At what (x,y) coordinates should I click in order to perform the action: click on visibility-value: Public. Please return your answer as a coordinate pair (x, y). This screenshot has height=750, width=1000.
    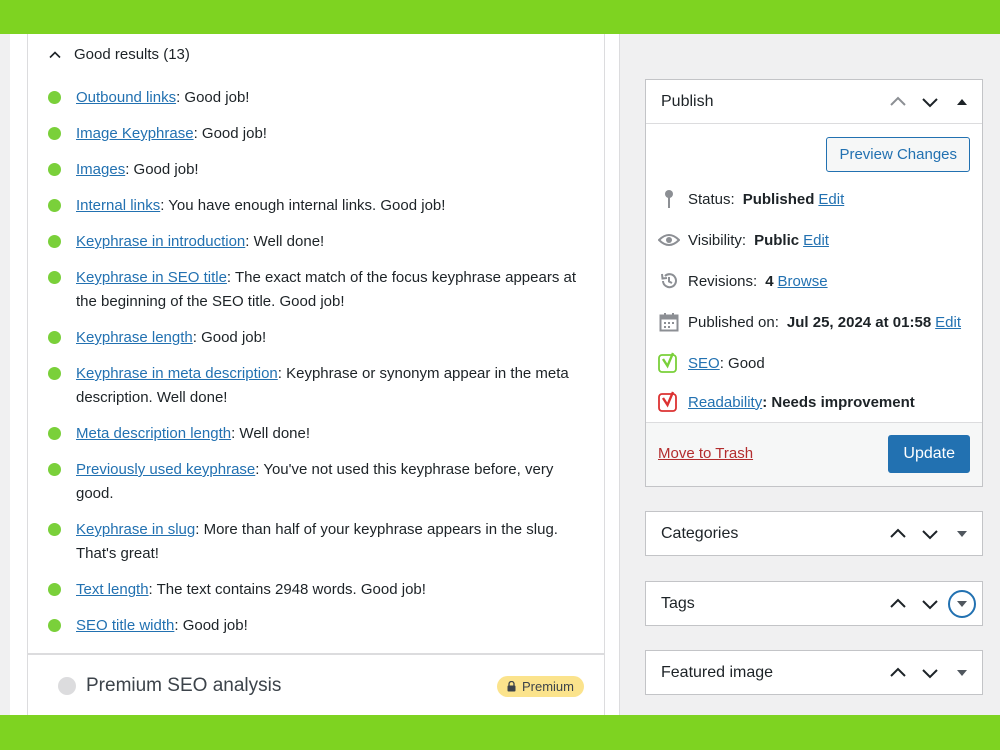
    Looking at the image, I should click on (777, 240).